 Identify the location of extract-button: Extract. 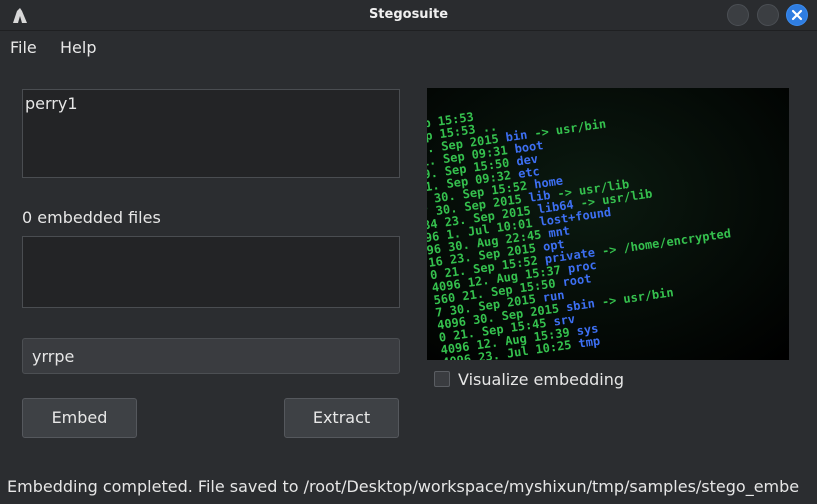
(341, 418).